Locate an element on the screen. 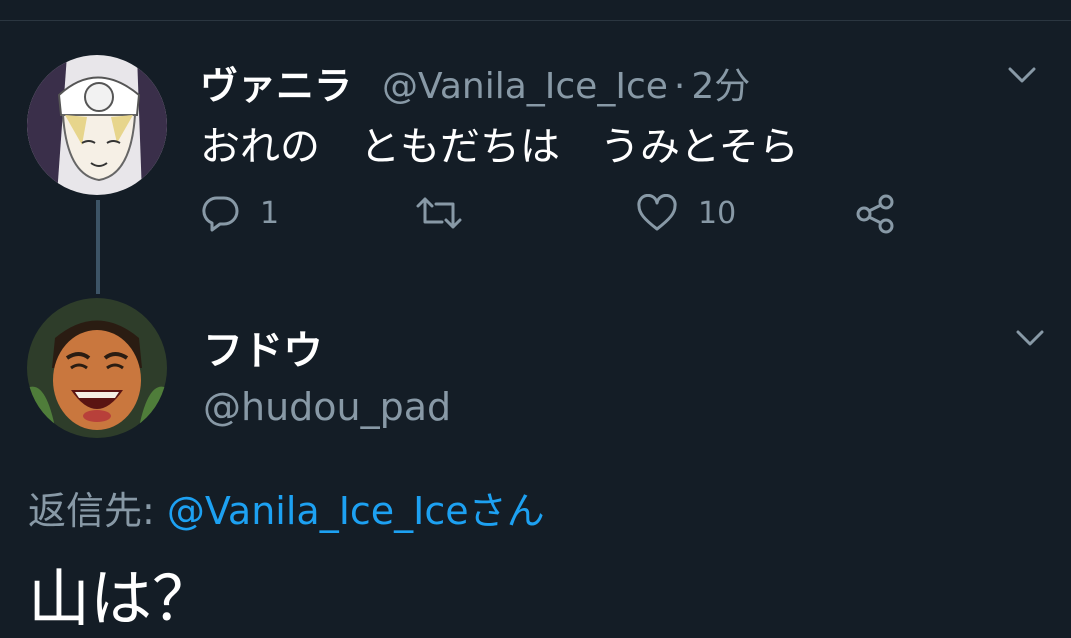 Image resolution: width=1071 pixels, height=638 pixels. share-button is located at coordinates (876, 214).